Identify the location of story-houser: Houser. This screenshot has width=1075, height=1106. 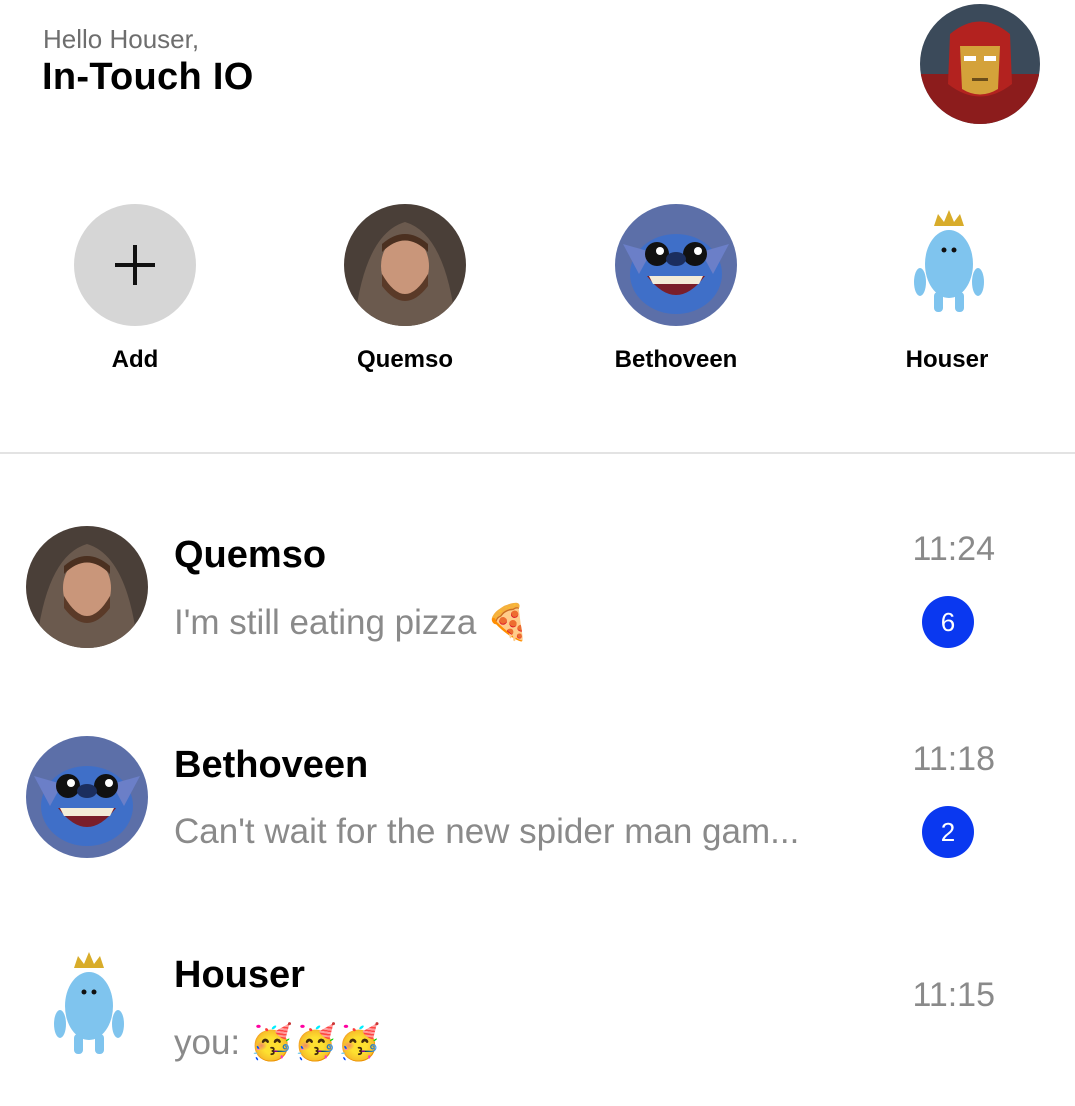
(947, 287).